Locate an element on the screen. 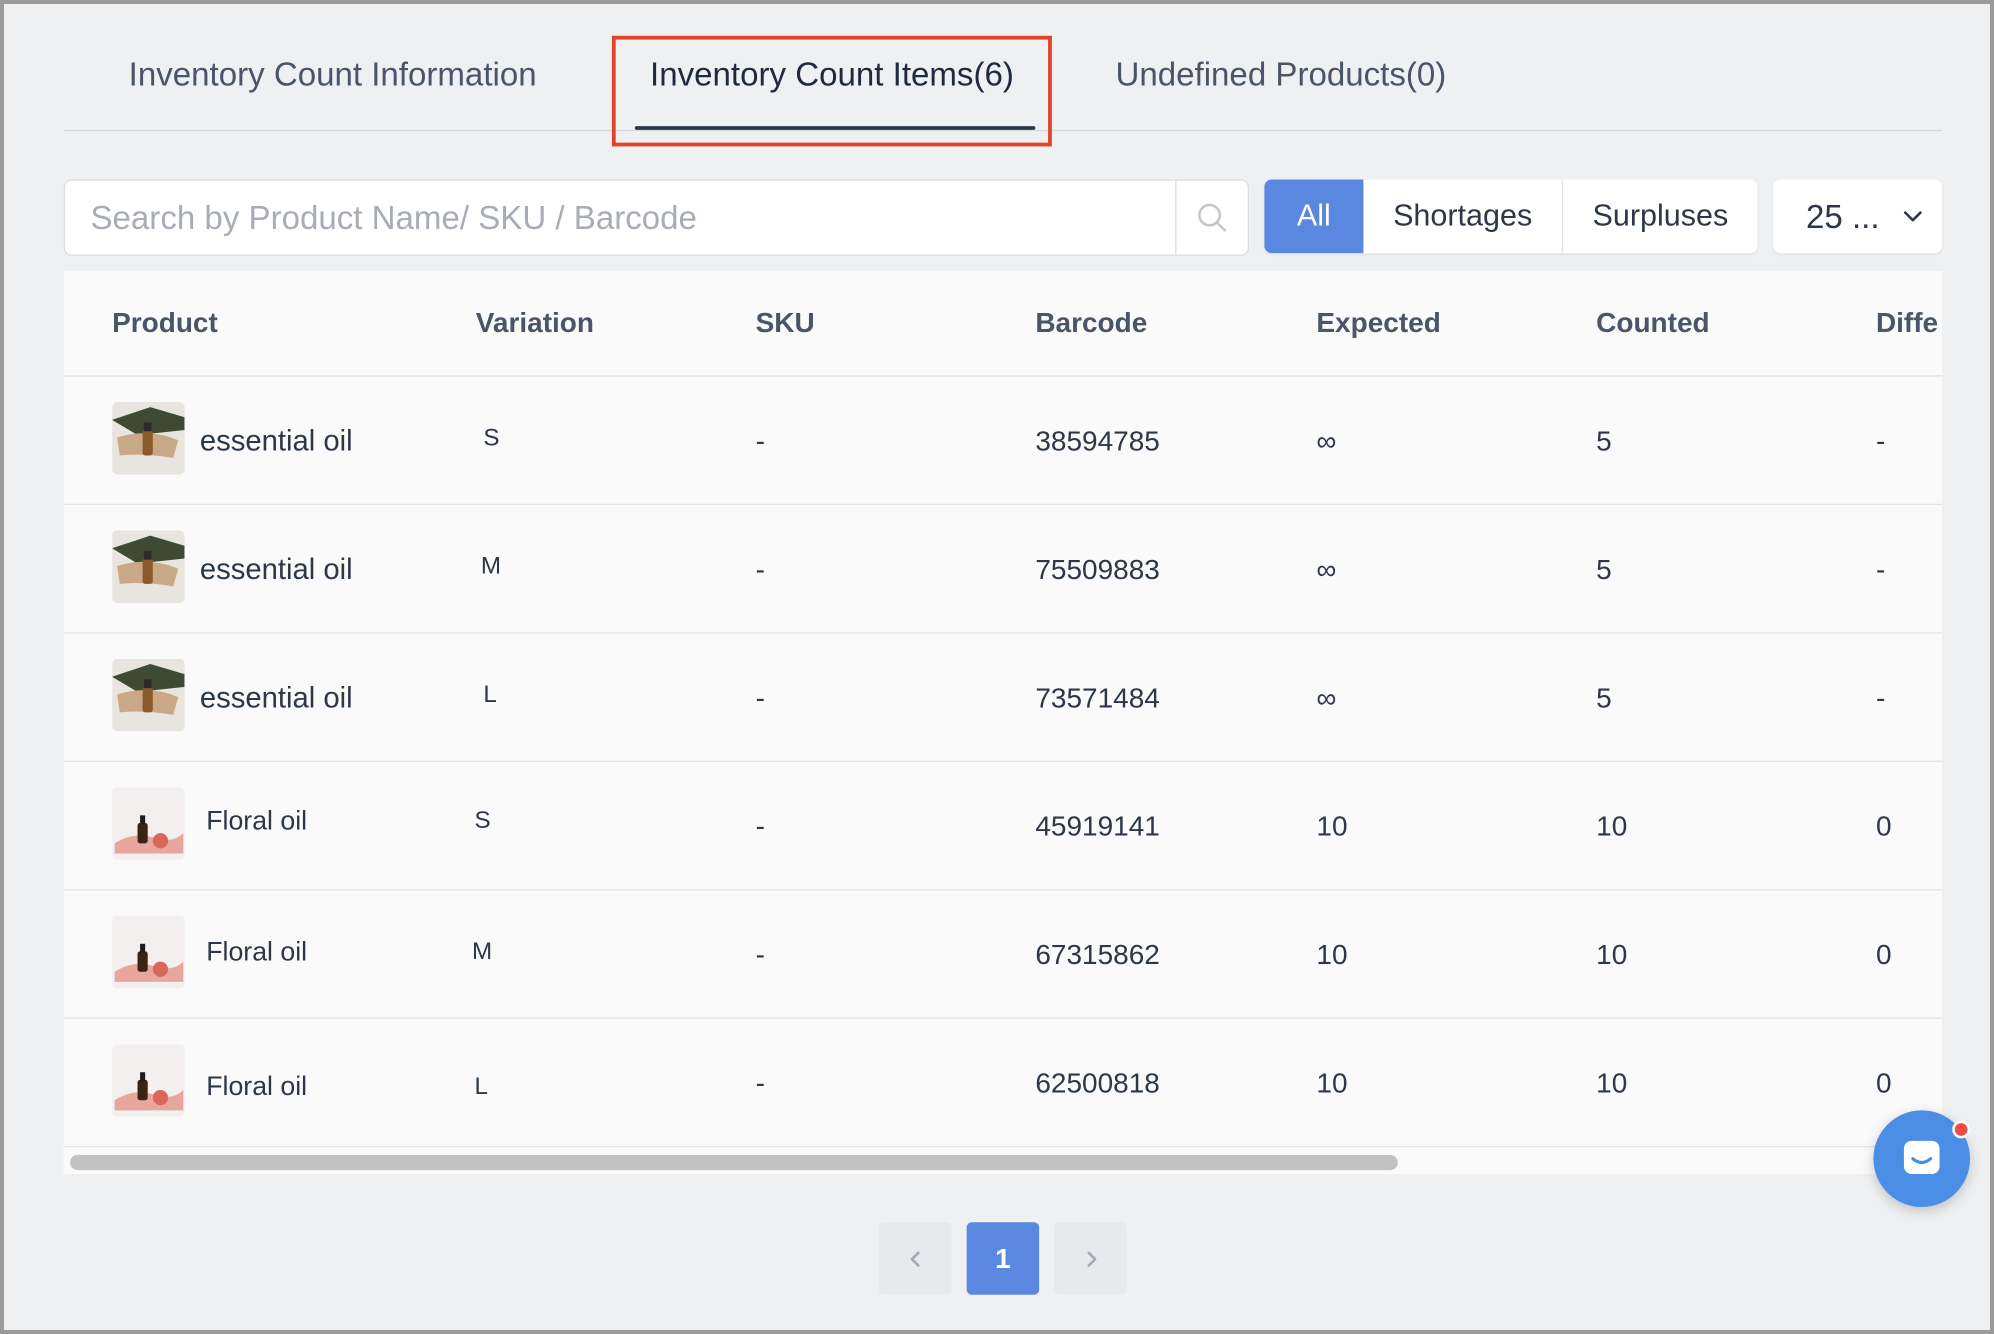 The height and width of the screenshot is (1334, 1994). tab-undefined-products: Undefined Products(0) is located at coordinates (1280, 74).